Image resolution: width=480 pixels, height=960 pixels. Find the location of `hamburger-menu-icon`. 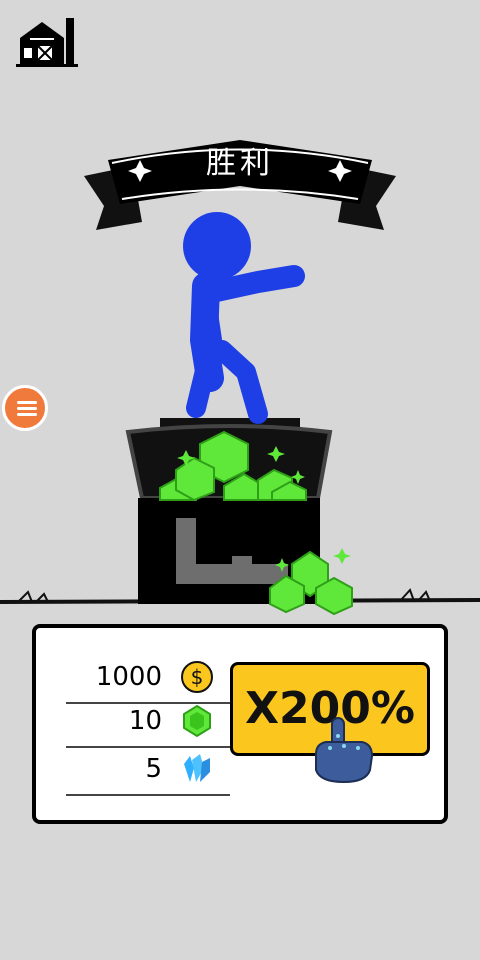

hamburger-menu-icon is located at coordinates (27, 402).